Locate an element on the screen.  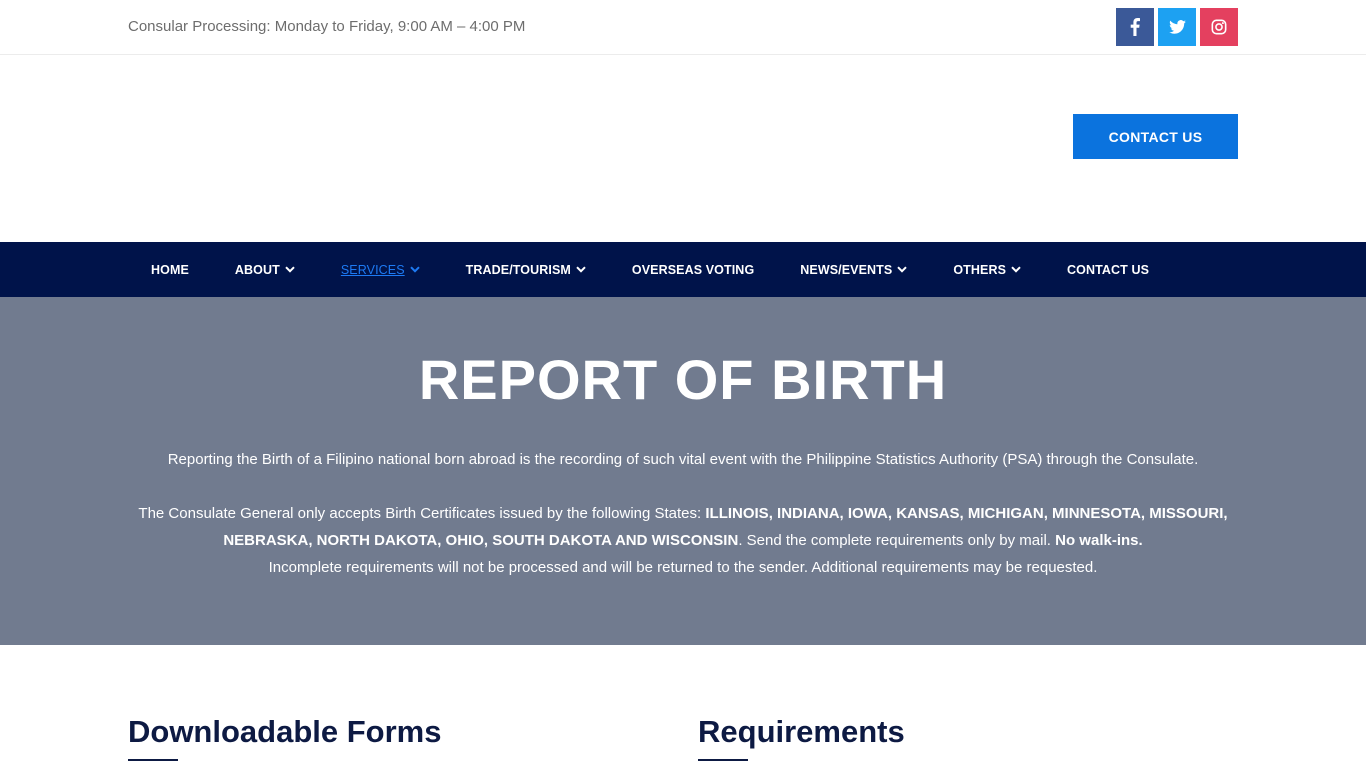
page-title: REPORT OF BIRTH is located at coordinates (683, 379).